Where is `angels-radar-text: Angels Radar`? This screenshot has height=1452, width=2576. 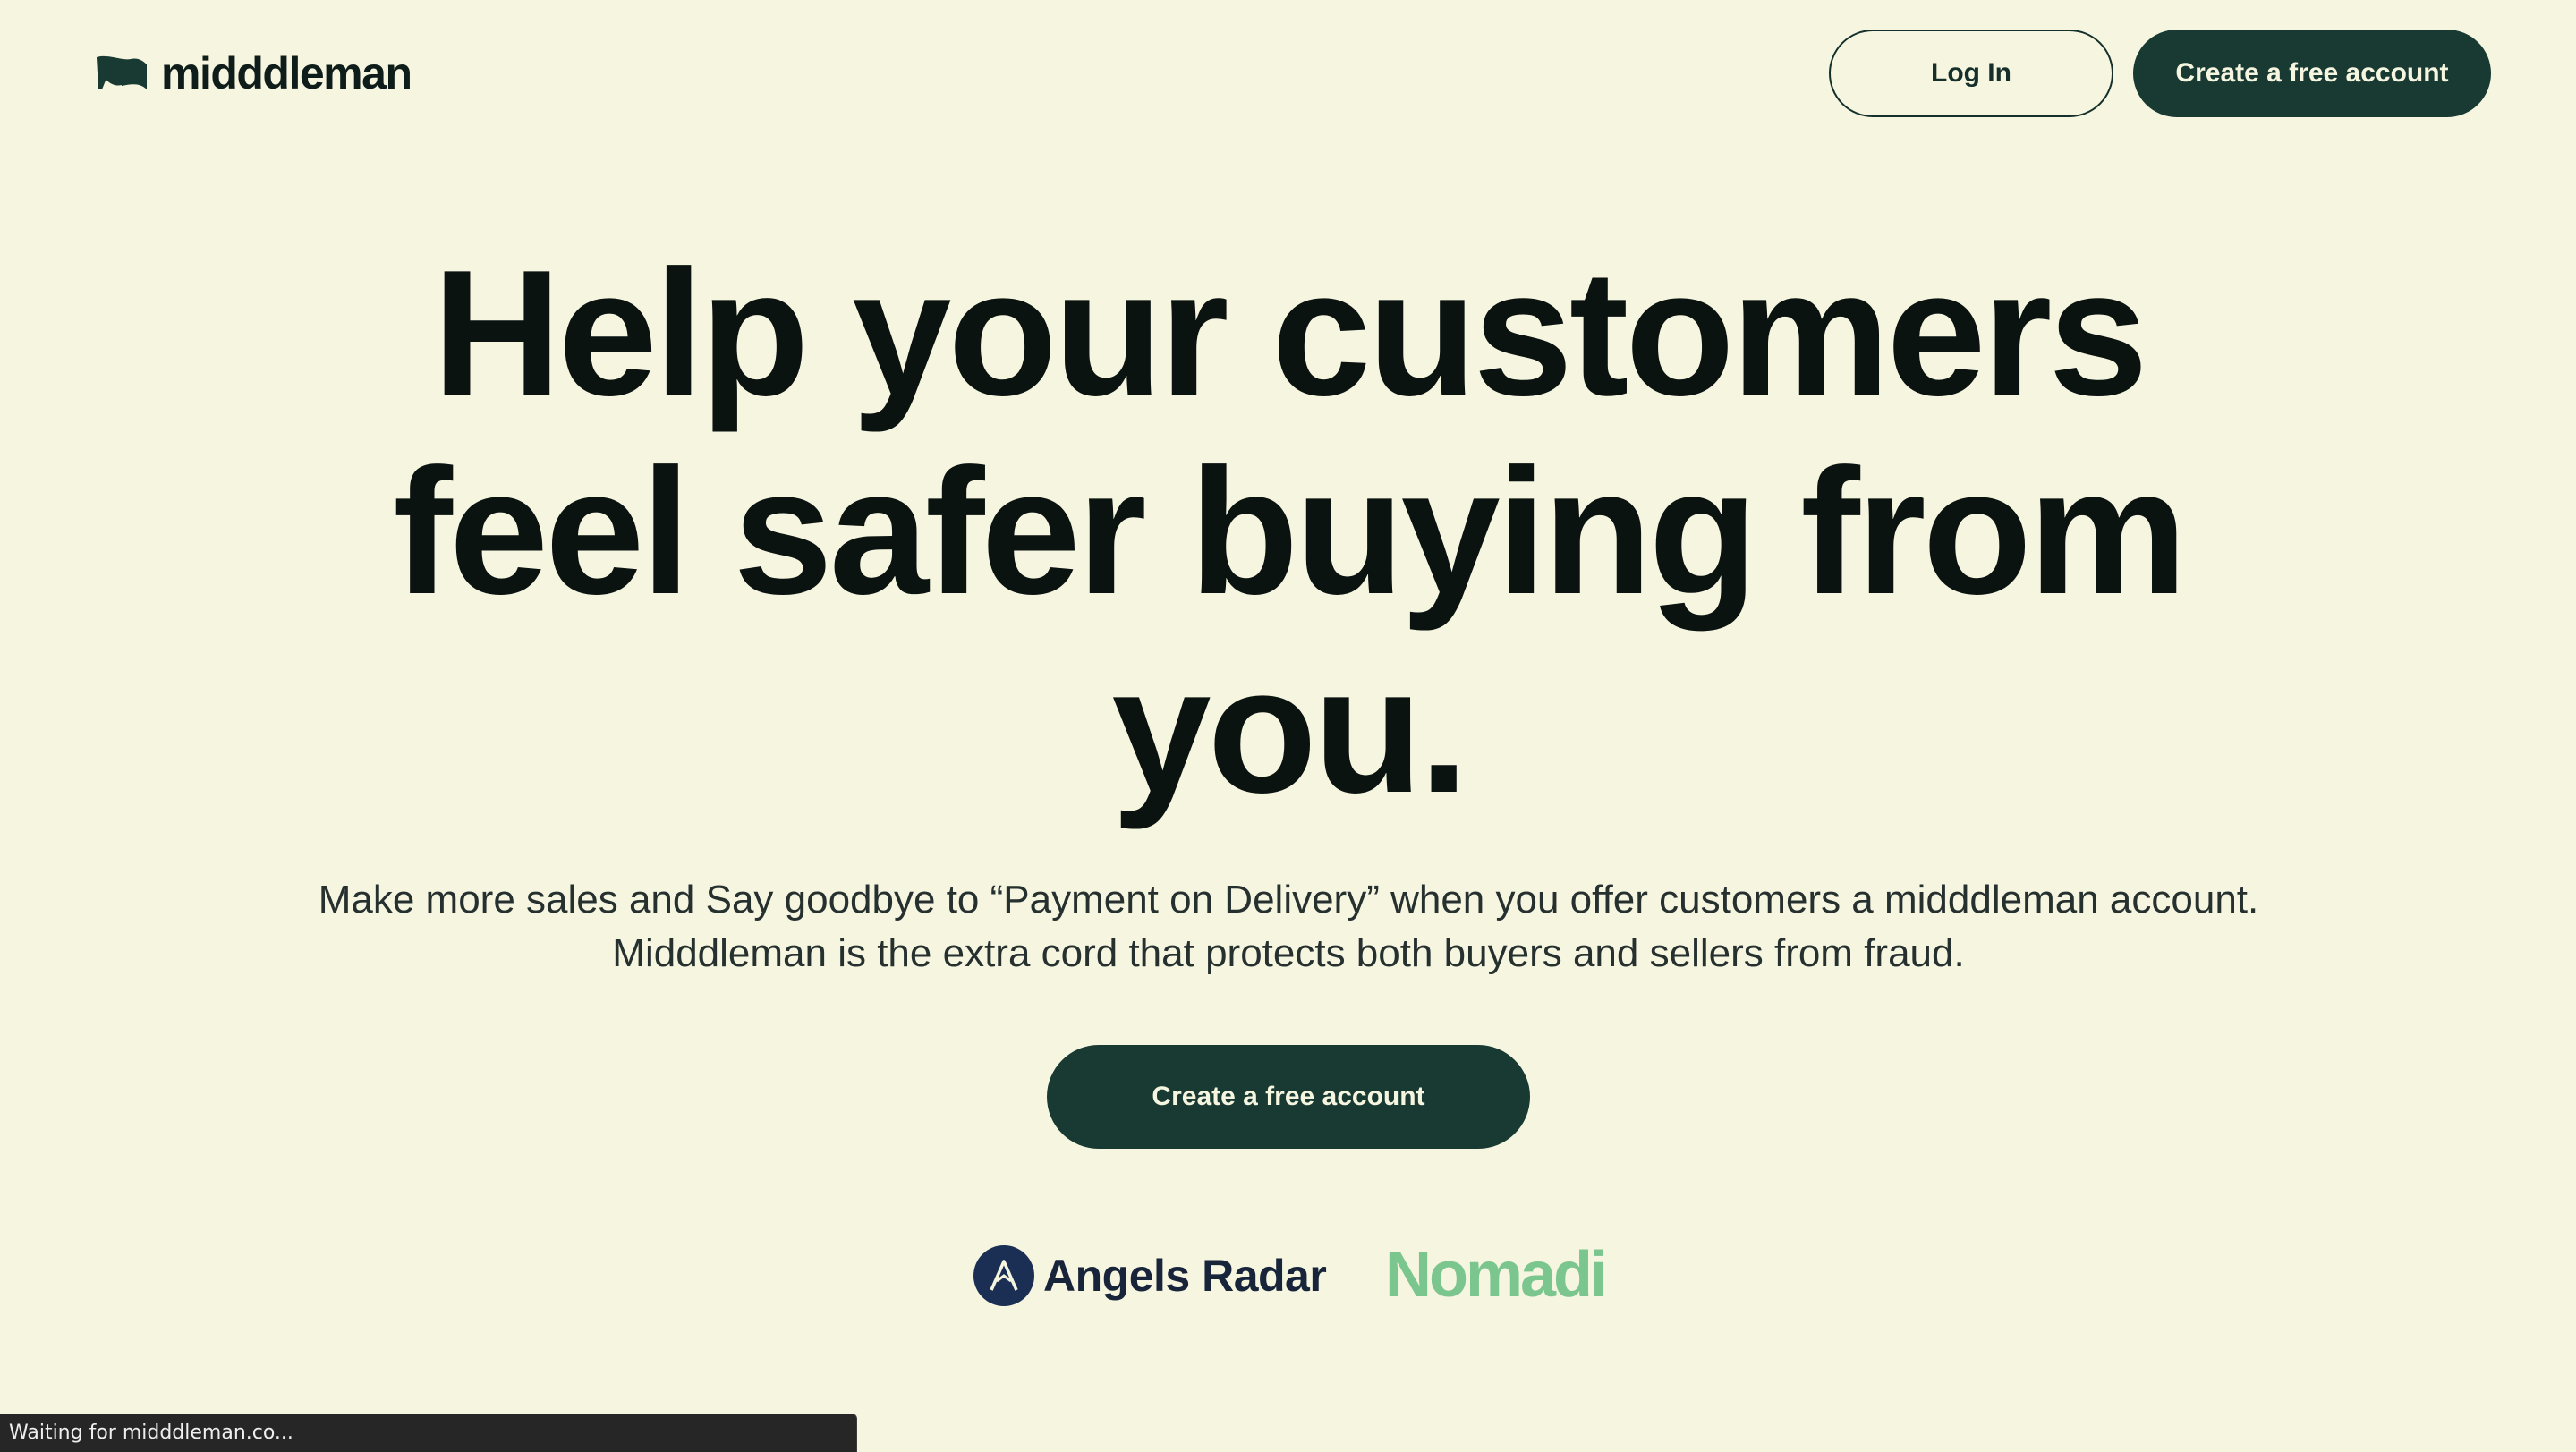
angels-radar-text: Angels Radar is located at coordinates (1185, 1276).